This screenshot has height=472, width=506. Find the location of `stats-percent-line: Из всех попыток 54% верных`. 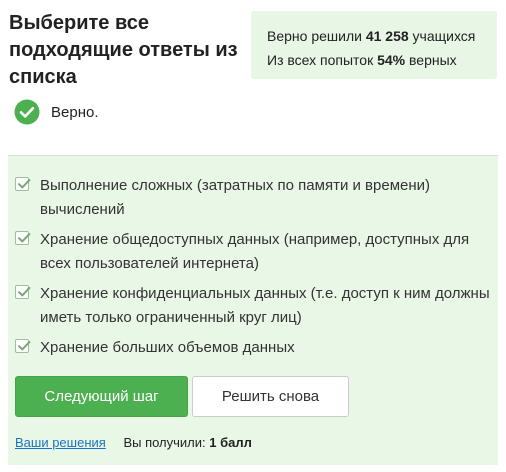

stats-percent-line: Из всех попыток 54% верных is located at coordinates (382, 60).